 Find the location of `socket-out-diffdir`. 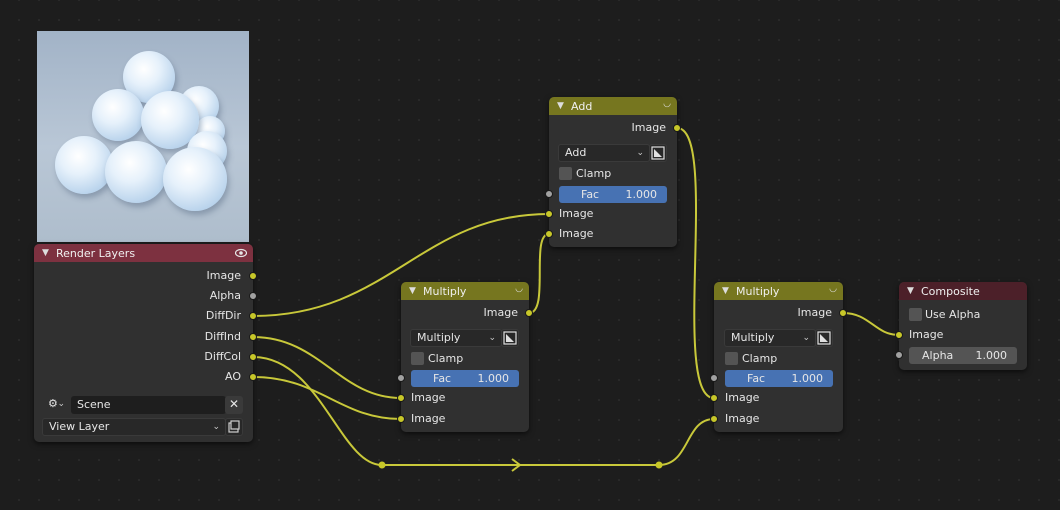

socket-out-diffdir is located at coordinates (253, 316).